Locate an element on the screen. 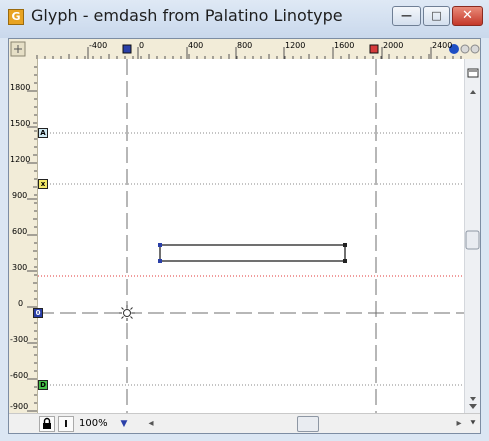  maximize-icon: □ is located at coordinates (436, 15).